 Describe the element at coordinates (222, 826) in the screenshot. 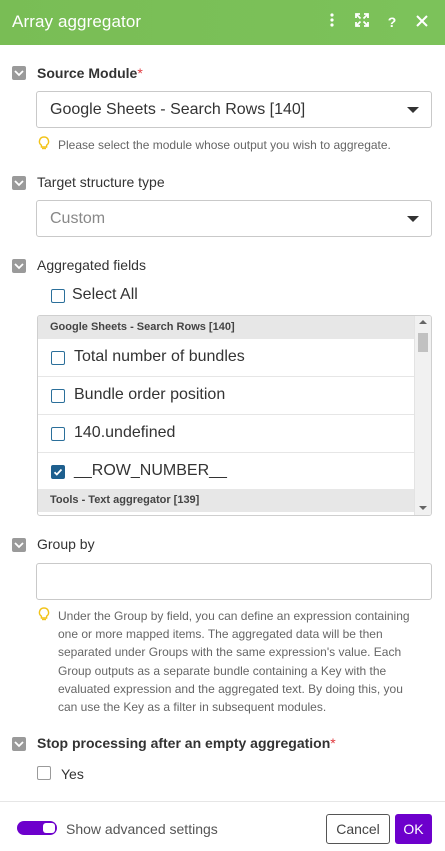

I see `dialog-footer: Show advanced settings Cancel OK` at that location.